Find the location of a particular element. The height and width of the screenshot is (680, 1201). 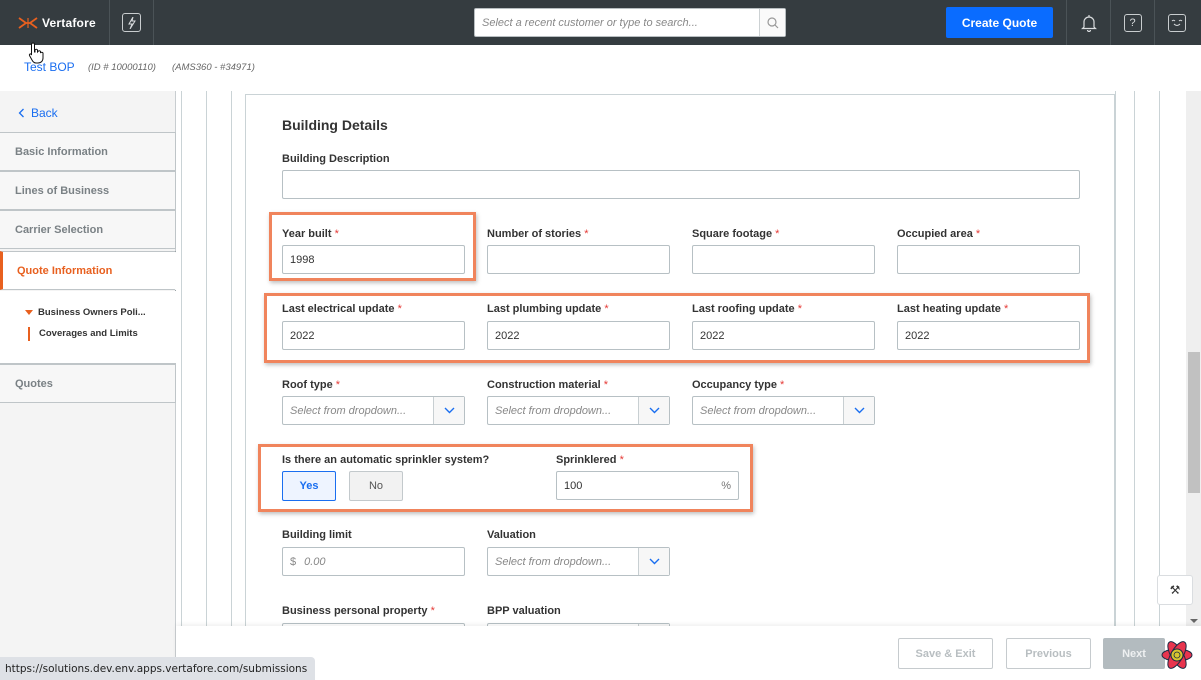

sidebar-item-lines-of-business: Lines of Business is located at coordinates (88, 190).